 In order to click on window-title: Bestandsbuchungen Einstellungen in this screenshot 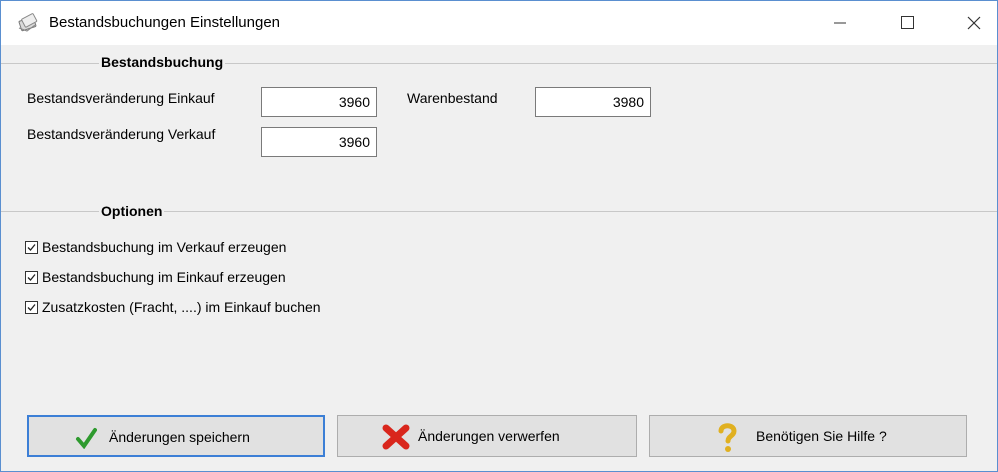, I will do `click(165, 22)`.